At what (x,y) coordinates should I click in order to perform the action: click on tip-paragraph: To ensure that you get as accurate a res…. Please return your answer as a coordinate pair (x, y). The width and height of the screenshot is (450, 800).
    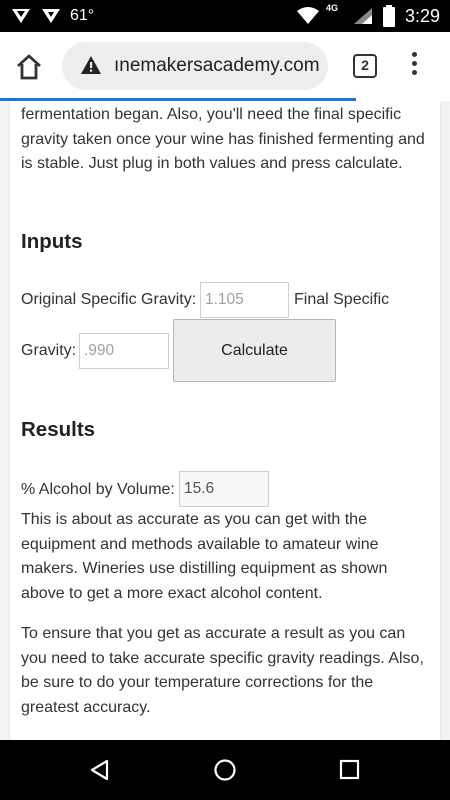
    Looking at the image, I should click on (222, 670).